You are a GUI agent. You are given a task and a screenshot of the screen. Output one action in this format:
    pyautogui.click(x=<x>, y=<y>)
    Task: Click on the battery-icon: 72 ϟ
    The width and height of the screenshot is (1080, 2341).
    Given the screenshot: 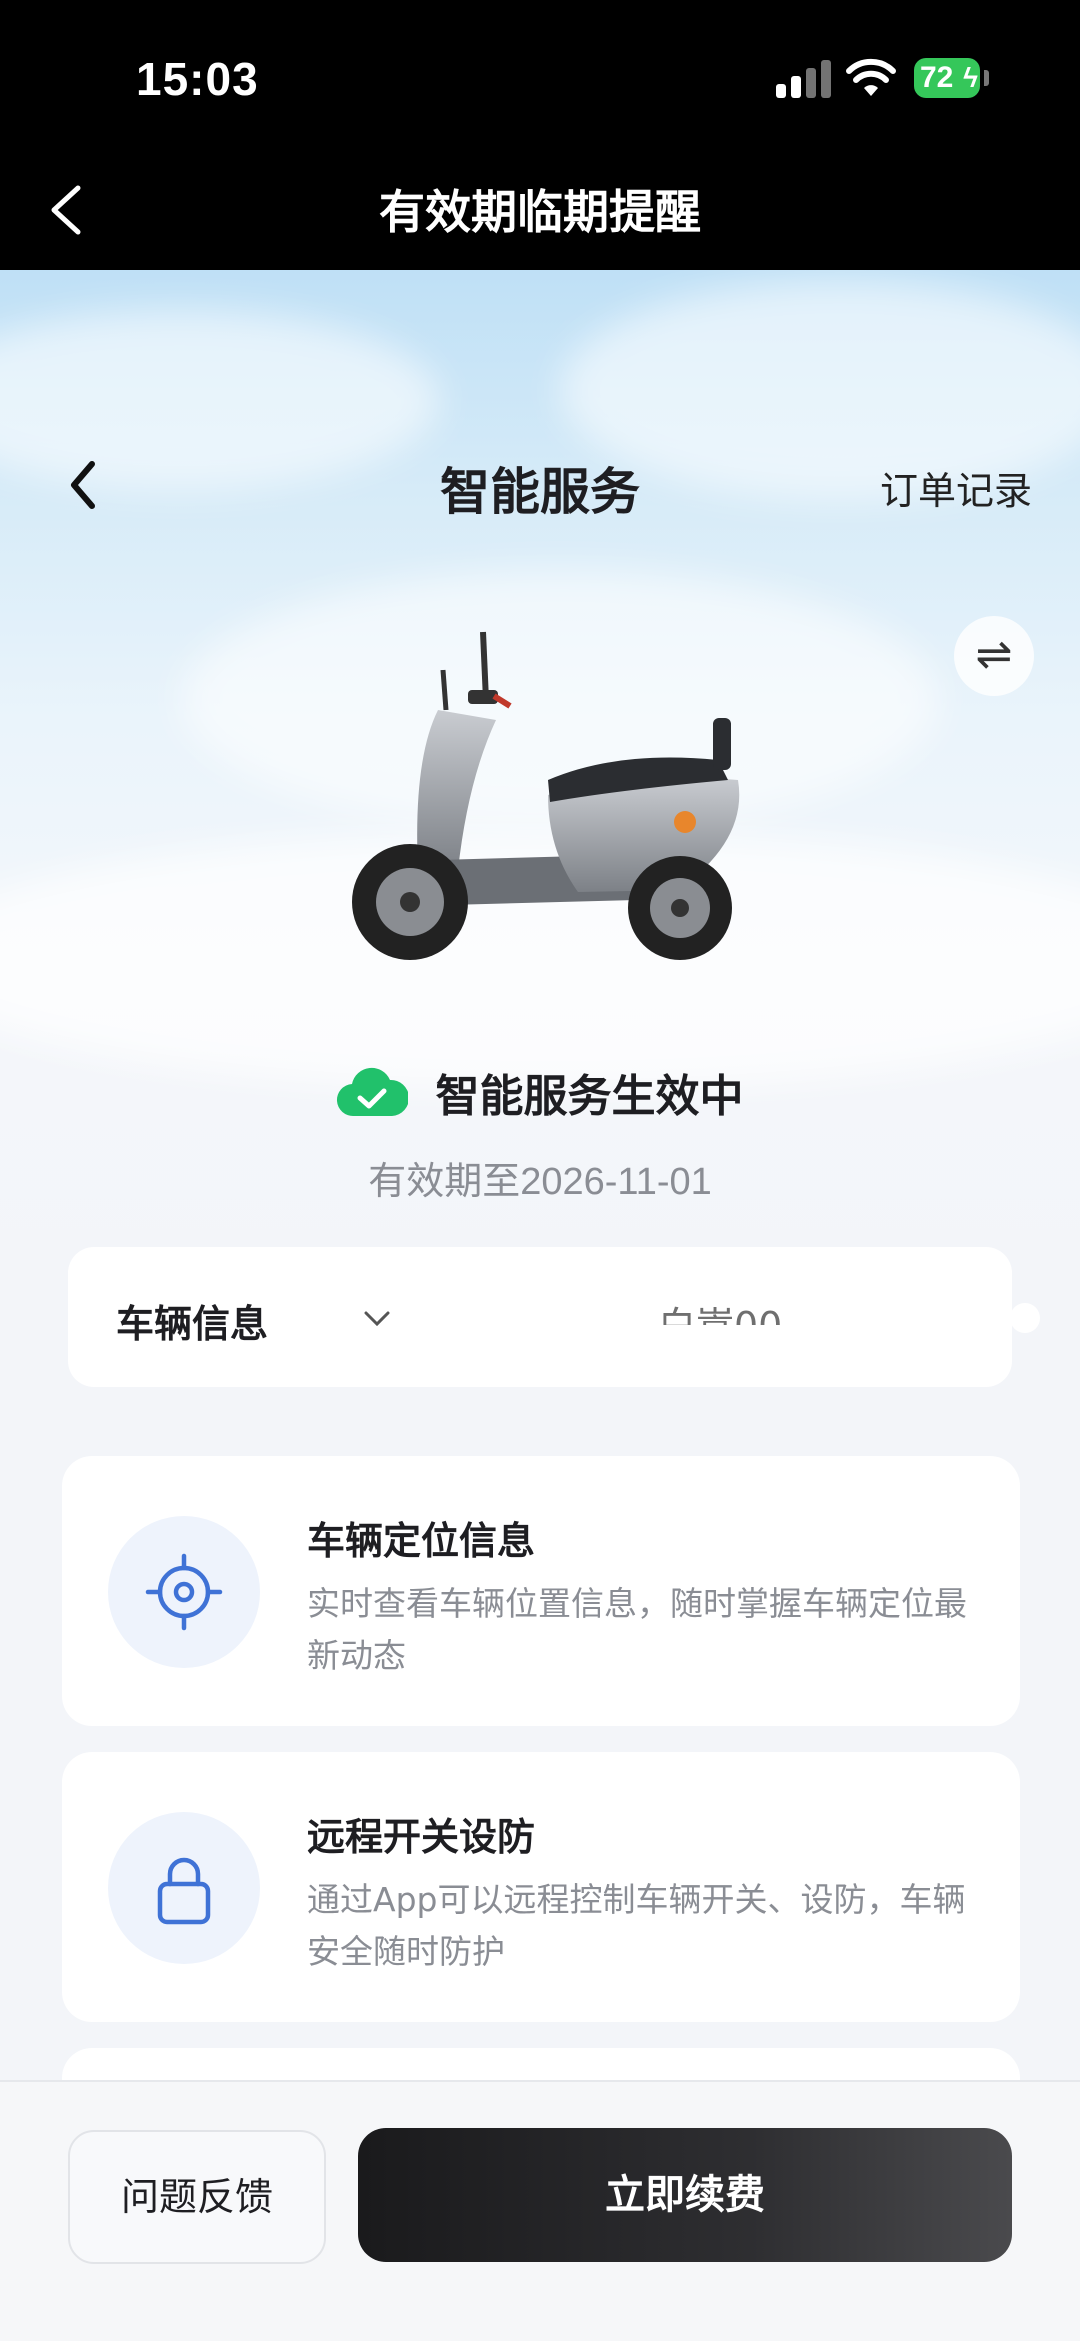 What is the action you would take?
    pyautogui.click(x=947, y=78)
    